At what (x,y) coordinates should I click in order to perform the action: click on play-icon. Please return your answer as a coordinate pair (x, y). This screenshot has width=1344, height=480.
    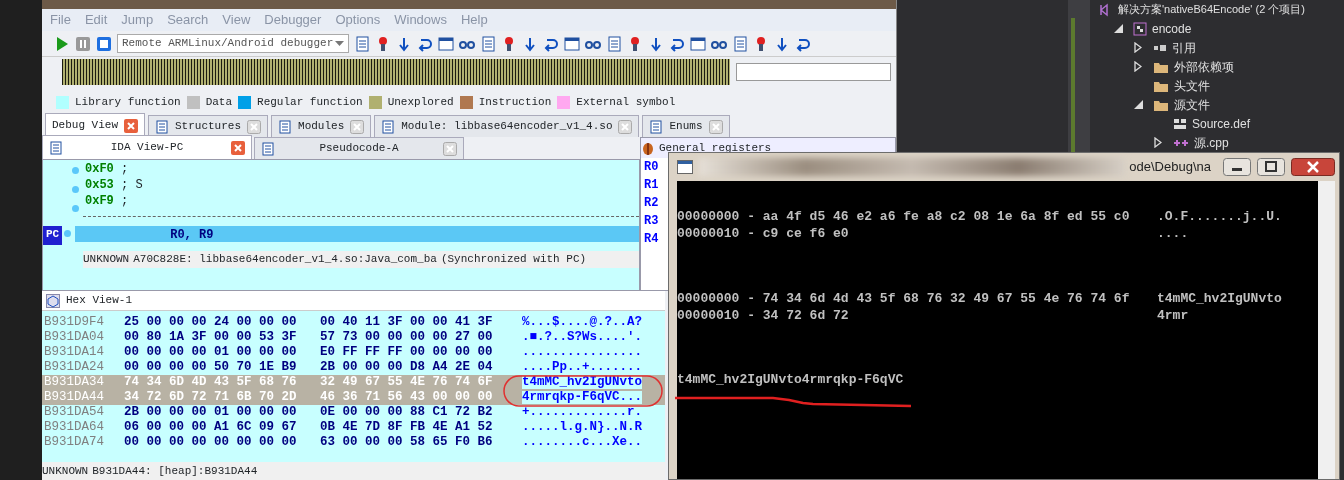
    Looking at the image, I should click on (62, 43).